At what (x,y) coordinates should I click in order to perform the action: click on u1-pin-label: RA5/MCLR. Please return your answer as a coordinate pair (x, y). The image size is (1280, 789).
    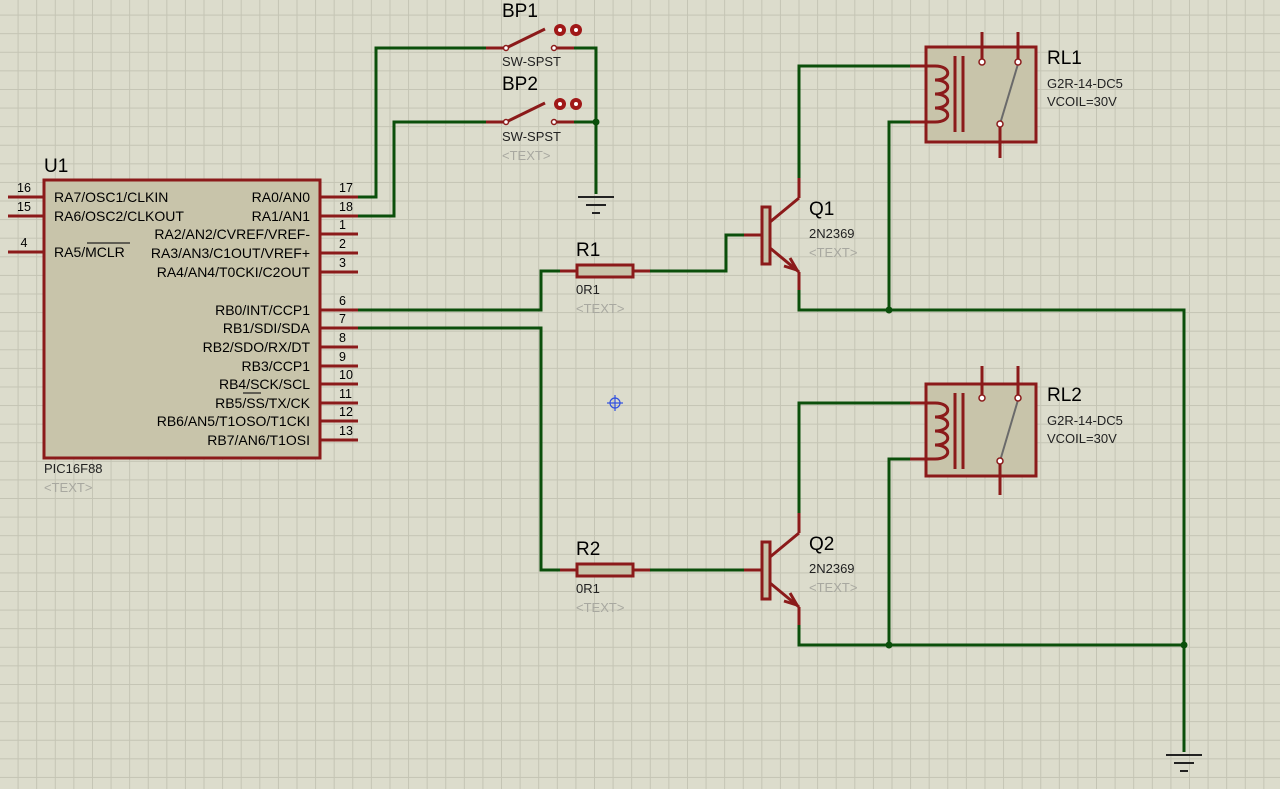
    Looking at the image, I should click on (89, 252).